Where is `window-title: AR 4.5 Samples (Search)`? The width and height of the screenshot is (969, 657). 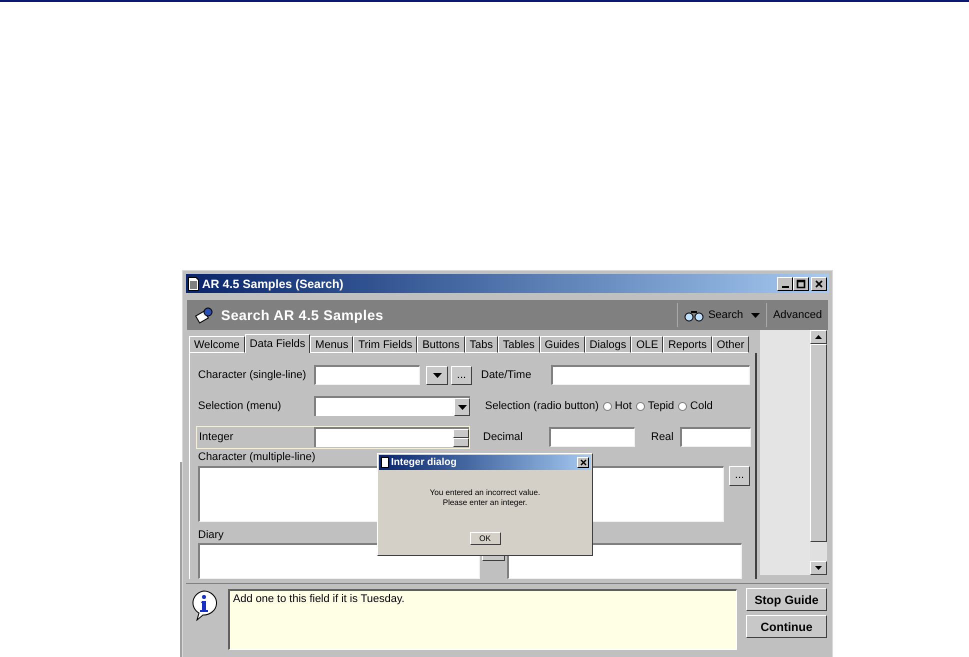 window-title: AR 4.5 Samples (Search) is located at coordinates (273, 284).